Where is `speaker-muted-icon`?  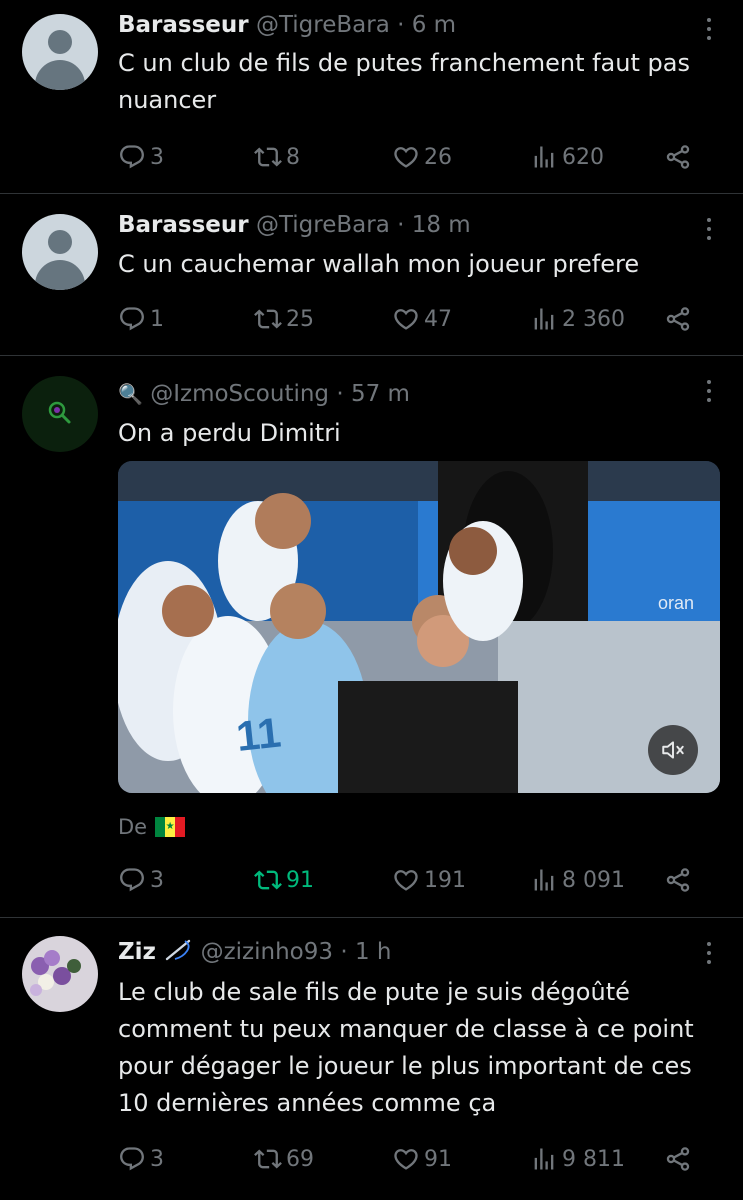 speaker-muted-icon is located at coordinates (673, 750).